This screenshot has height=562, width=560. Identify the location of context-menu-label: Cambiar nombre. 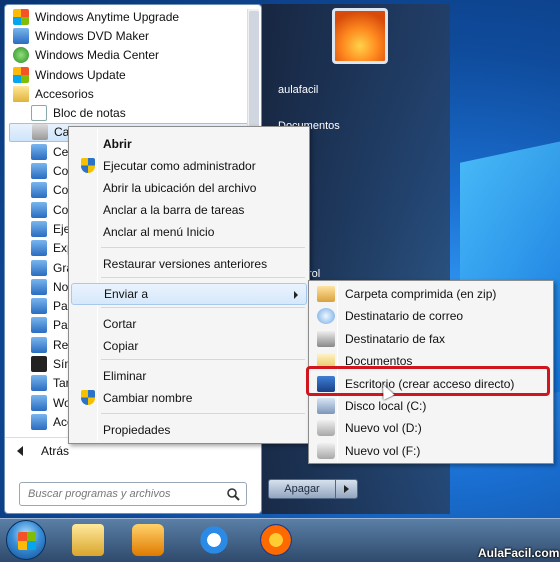
(148, 398).